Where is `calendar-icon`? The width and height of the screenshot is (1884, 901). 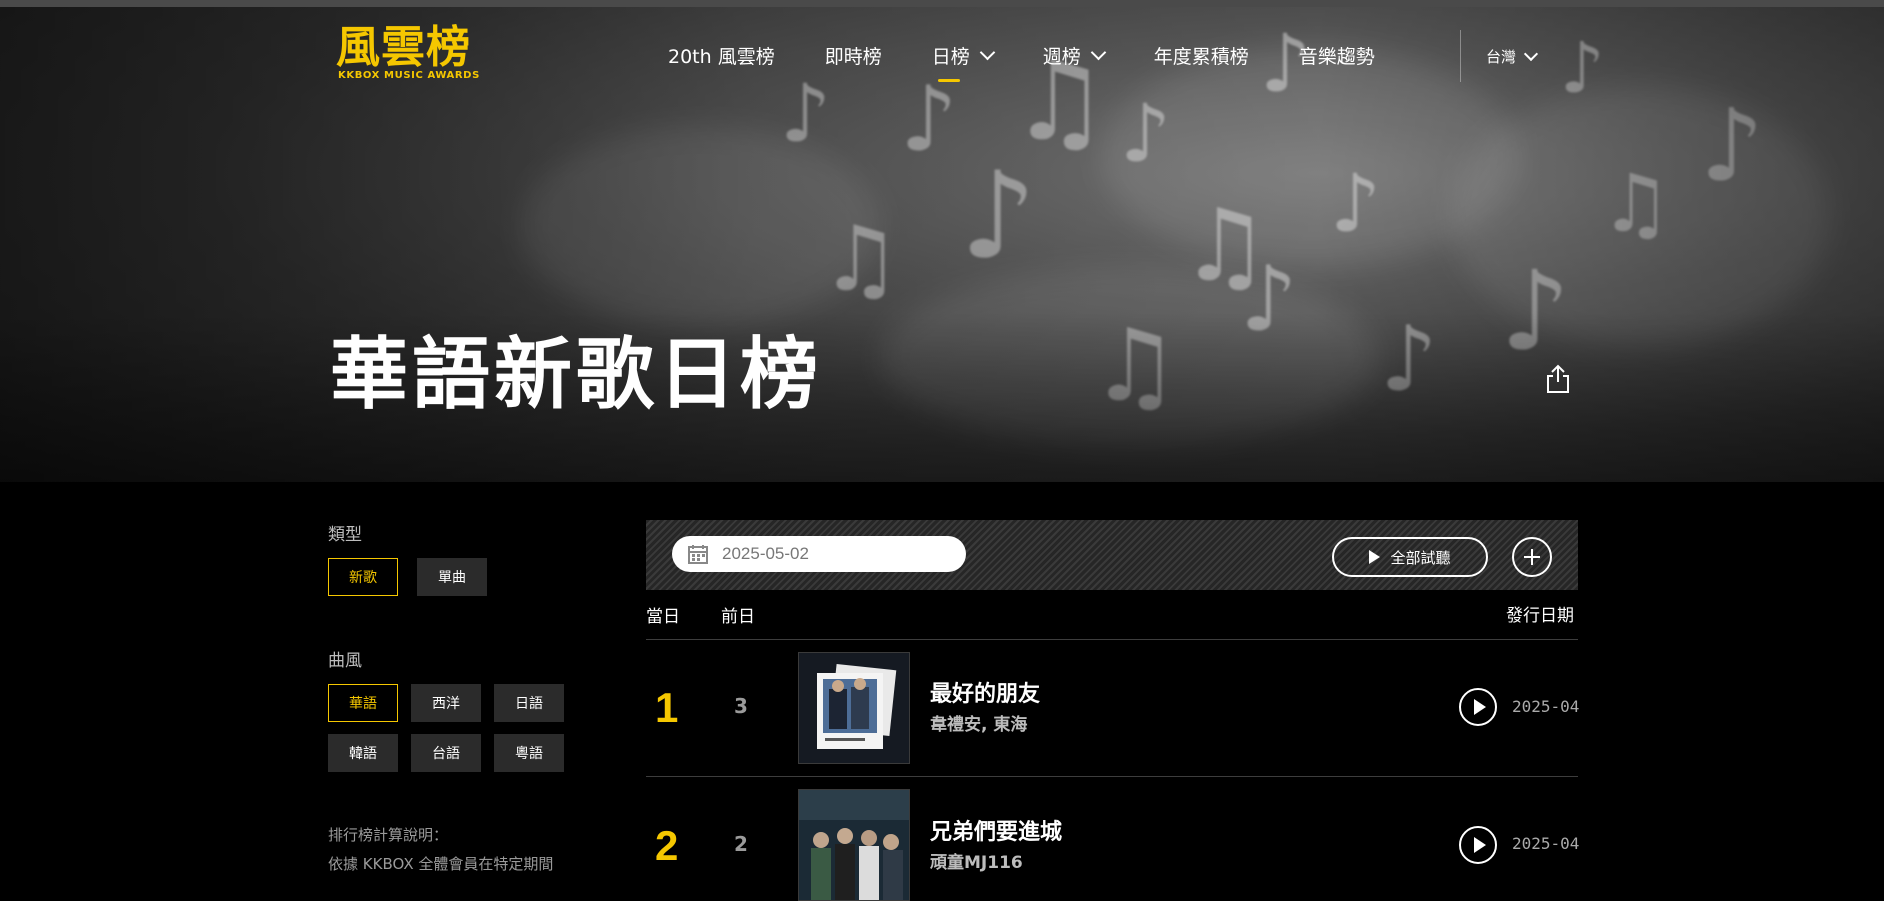
calendar-icon is located at coordinates (698, 554).